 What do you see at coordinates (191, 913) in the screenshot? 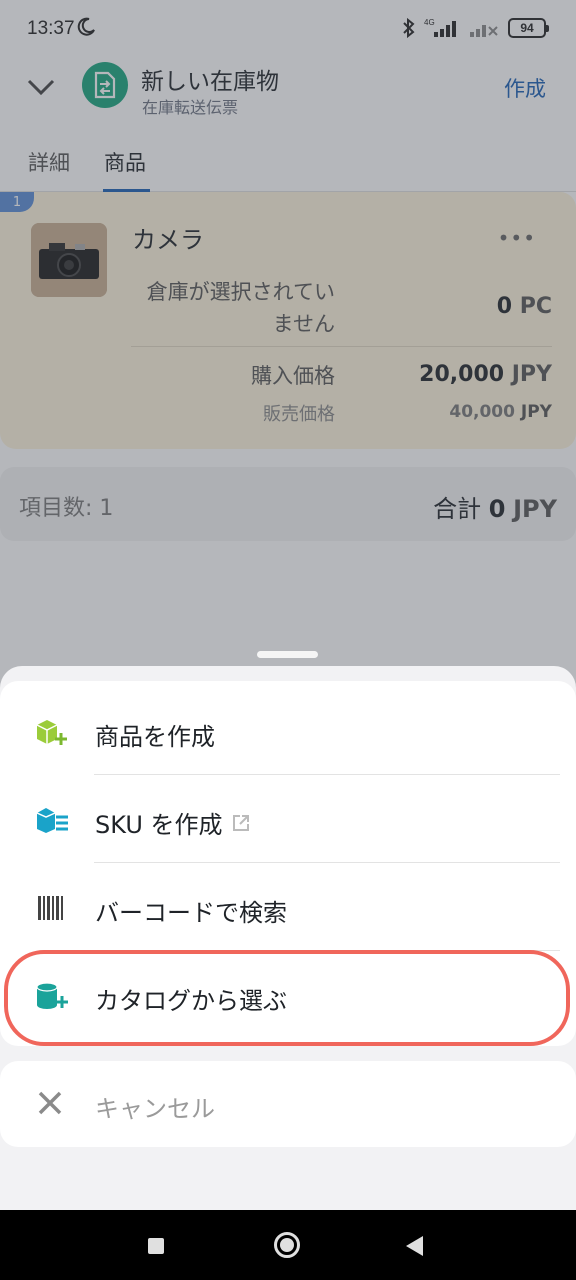
I see `menu-label-barcode-search: バーコードで検索` at bounding box center [191, 913].